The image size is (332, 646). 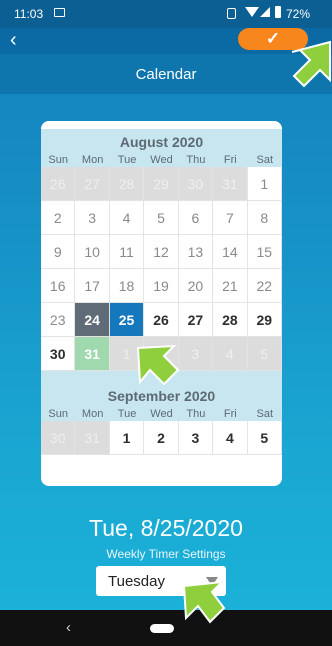 What do you see at coordinates (58, 286) in the screenshot?
I see `day-cell: 16` at bounding box center [58, 286].